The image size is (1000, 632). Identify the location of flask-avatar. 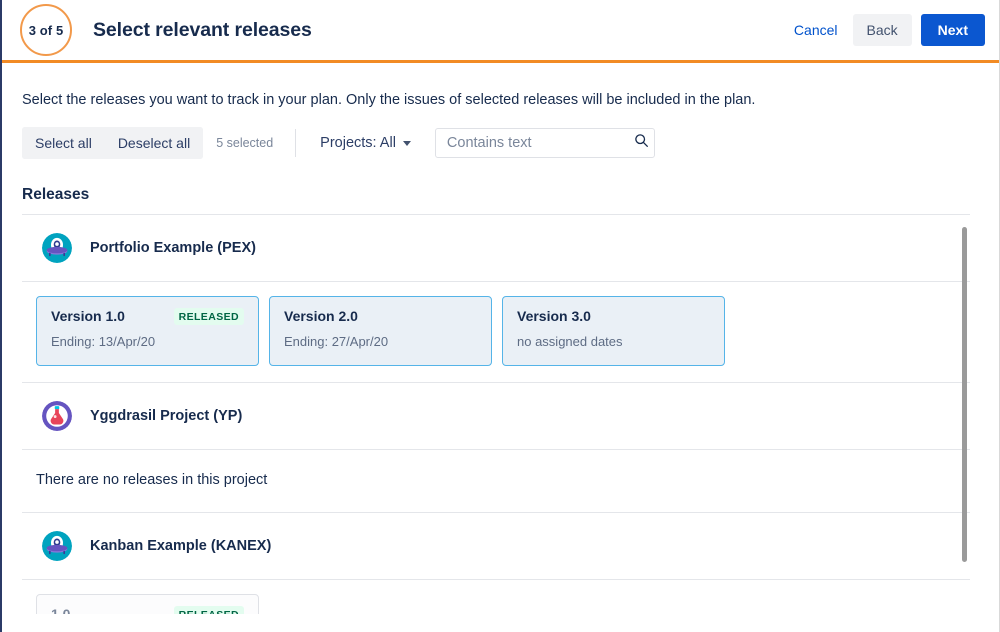
(57, 416).